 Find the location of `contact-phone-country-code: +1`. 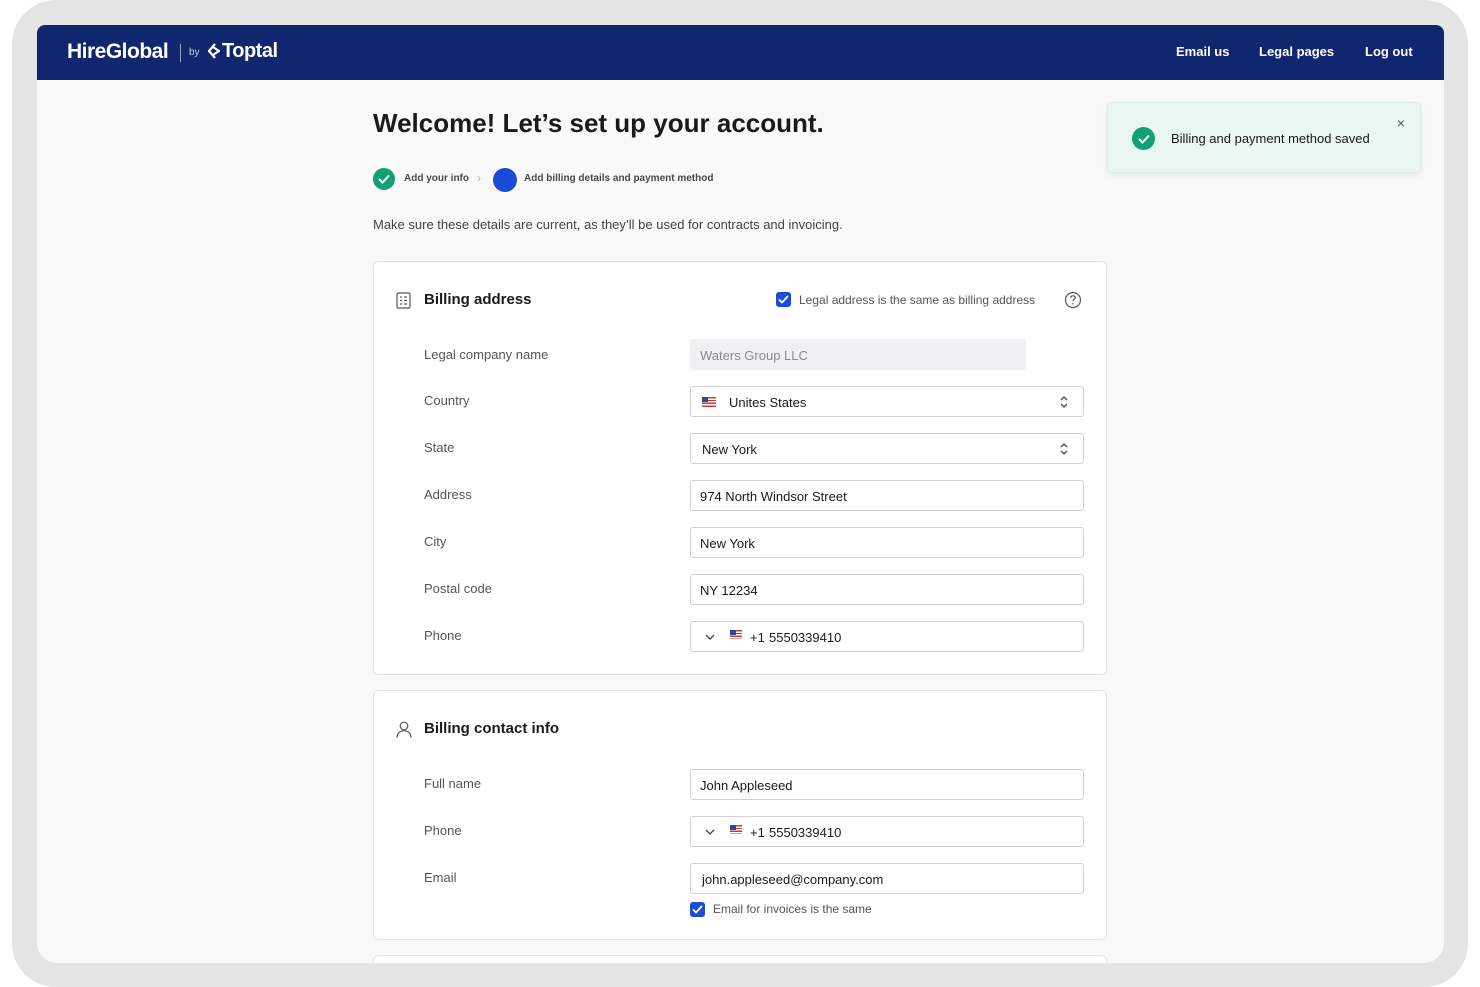

contact-phone-country-code: +1 is located at coordinates (757, 832).